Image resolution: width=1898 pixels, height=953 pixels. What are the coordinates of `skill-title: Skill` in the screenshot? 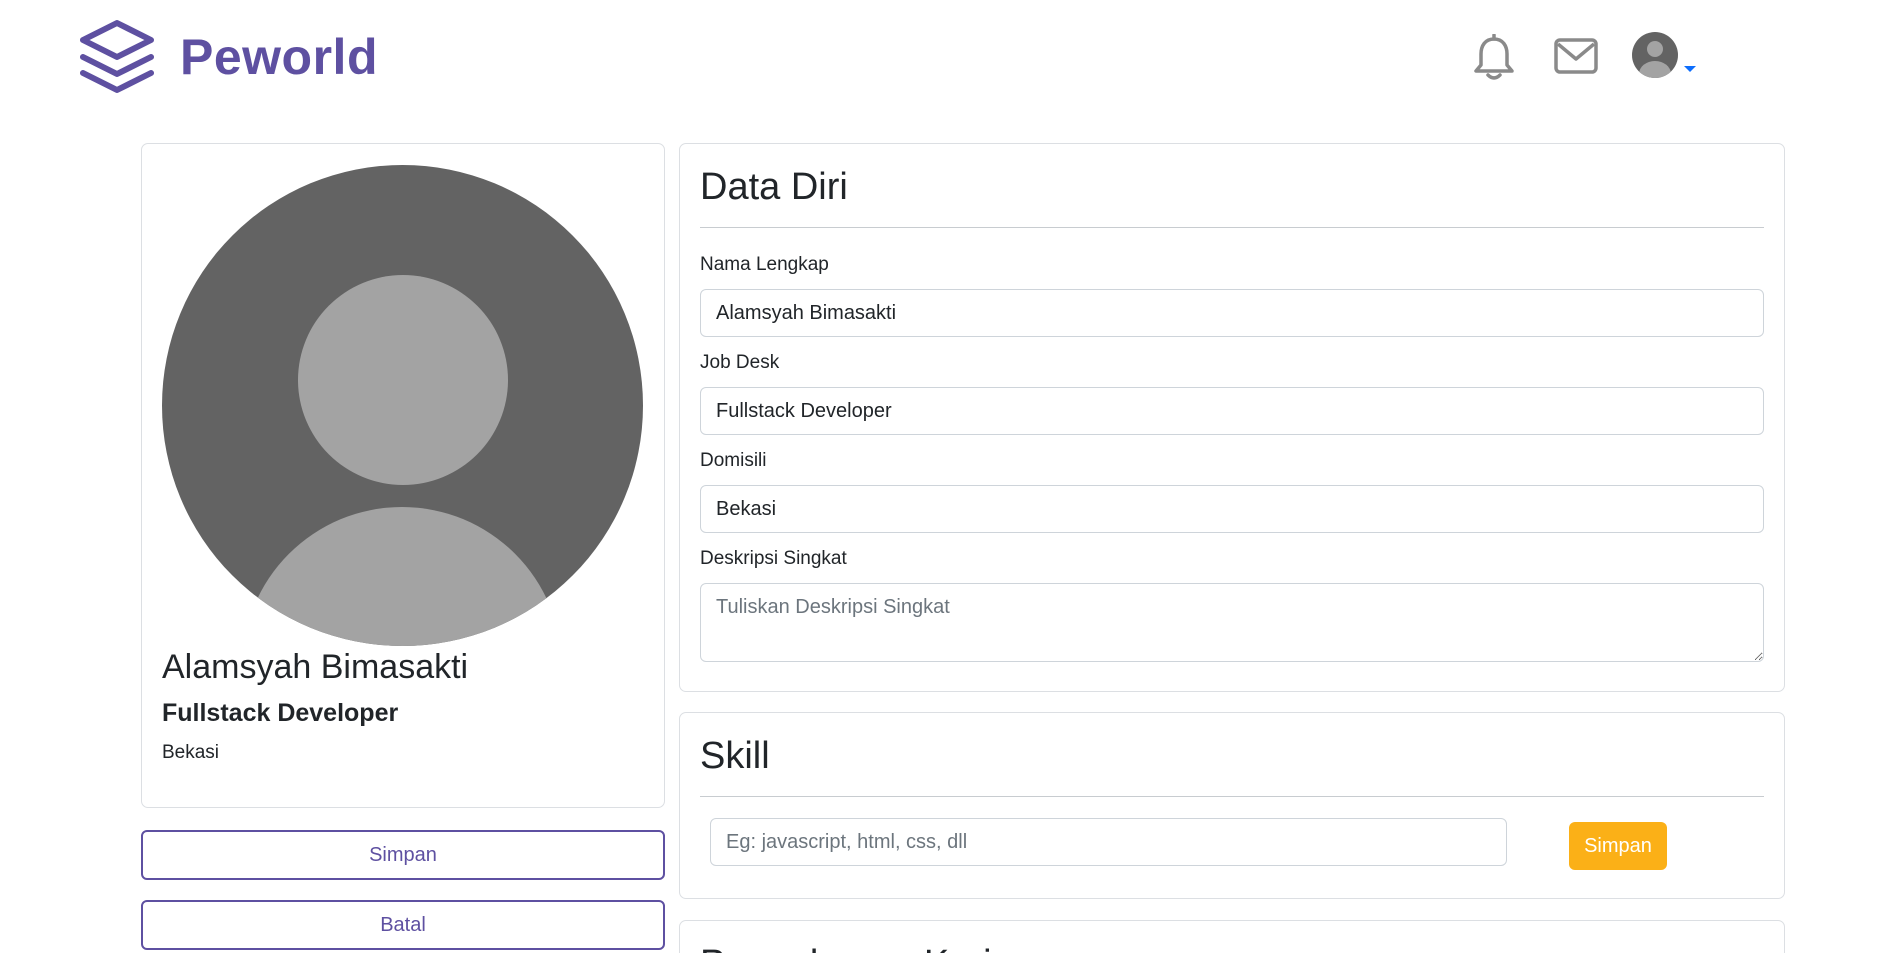 It's located at (735, 756).